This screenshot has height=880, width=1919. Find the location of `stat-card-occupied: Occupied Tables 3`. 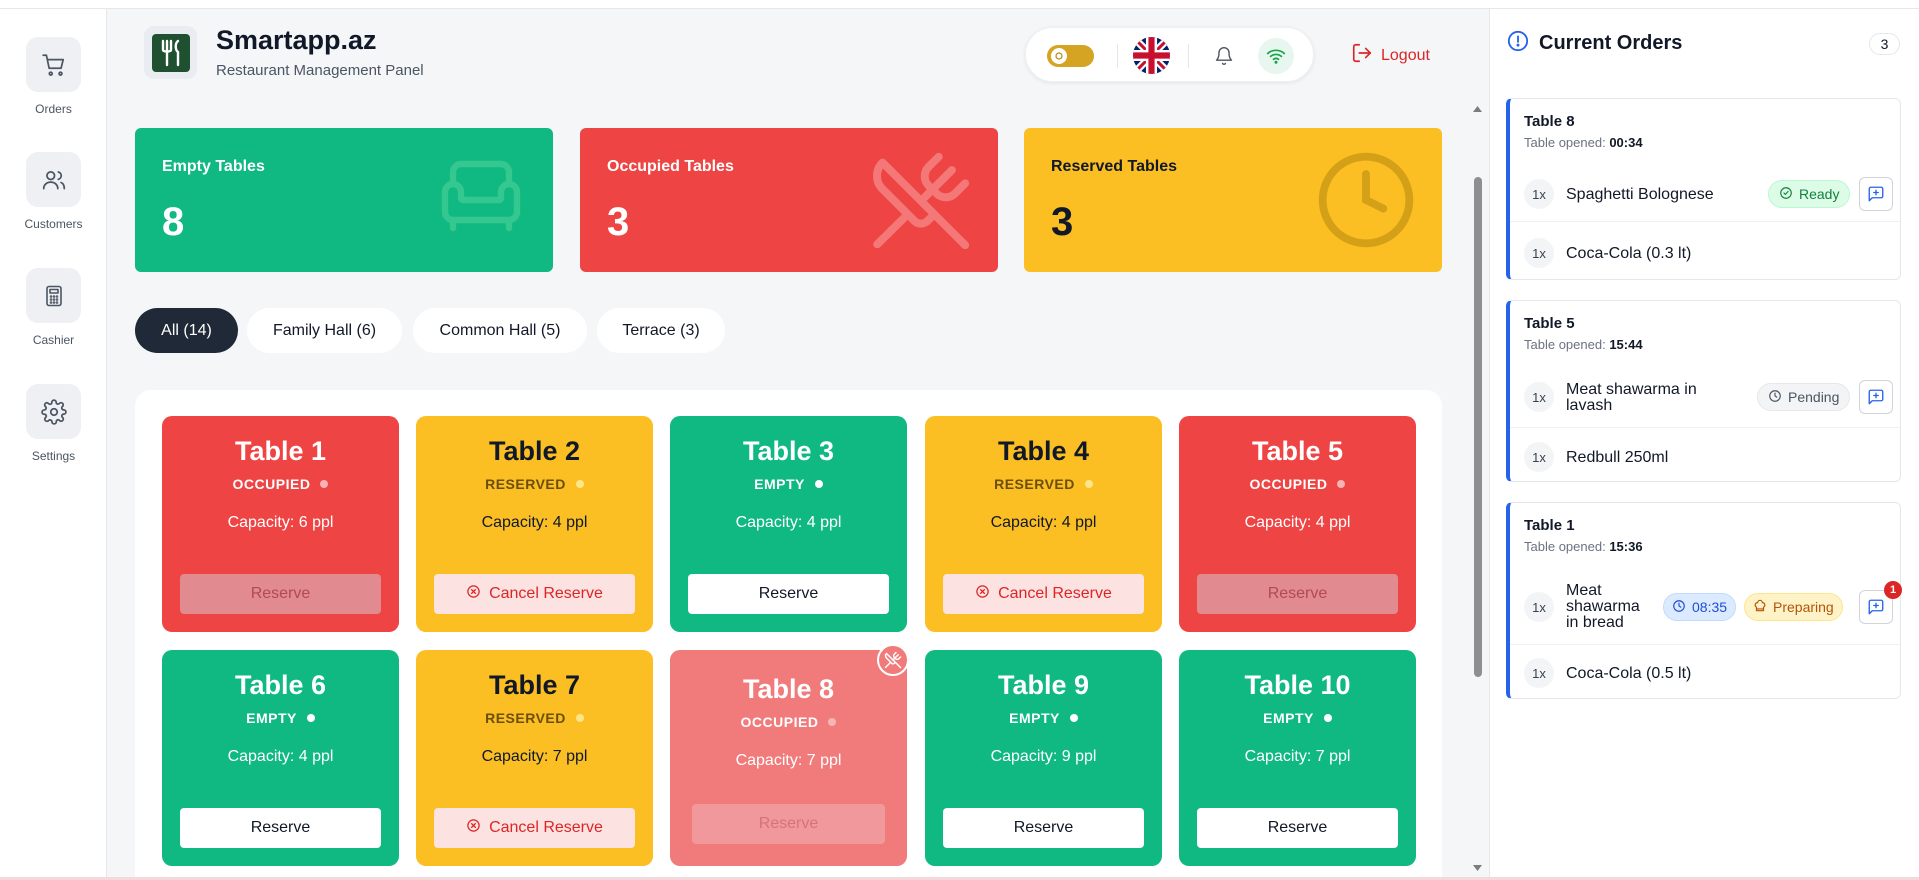

stat-card-occupied: Occupied Tables 3 is located at coordinates (789, 200).